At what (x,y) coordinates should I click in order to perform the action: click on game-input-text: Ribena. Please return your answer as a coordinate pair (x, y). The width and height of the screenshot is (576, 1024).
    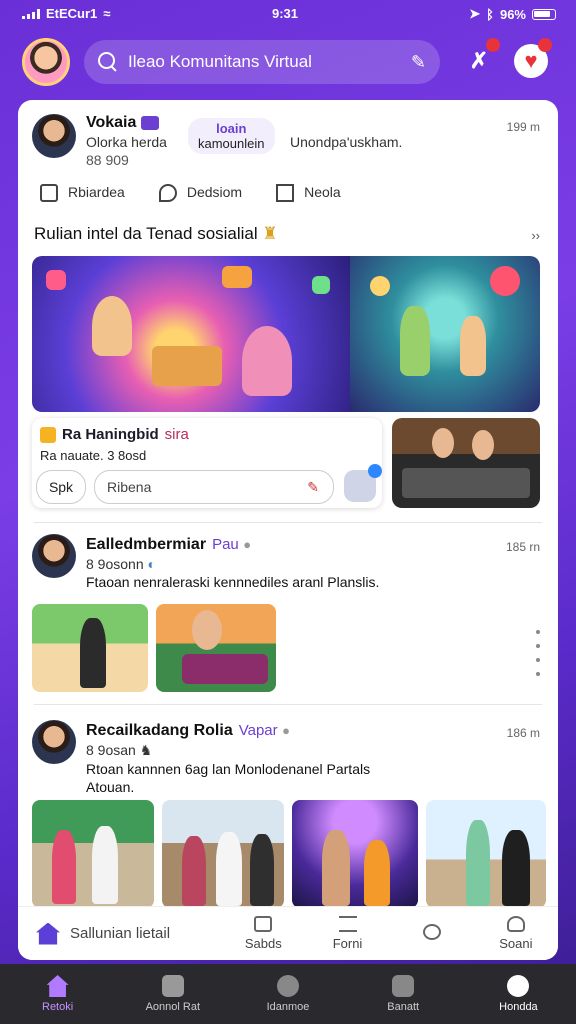
    Looking at the image, I should click on (129, 487).